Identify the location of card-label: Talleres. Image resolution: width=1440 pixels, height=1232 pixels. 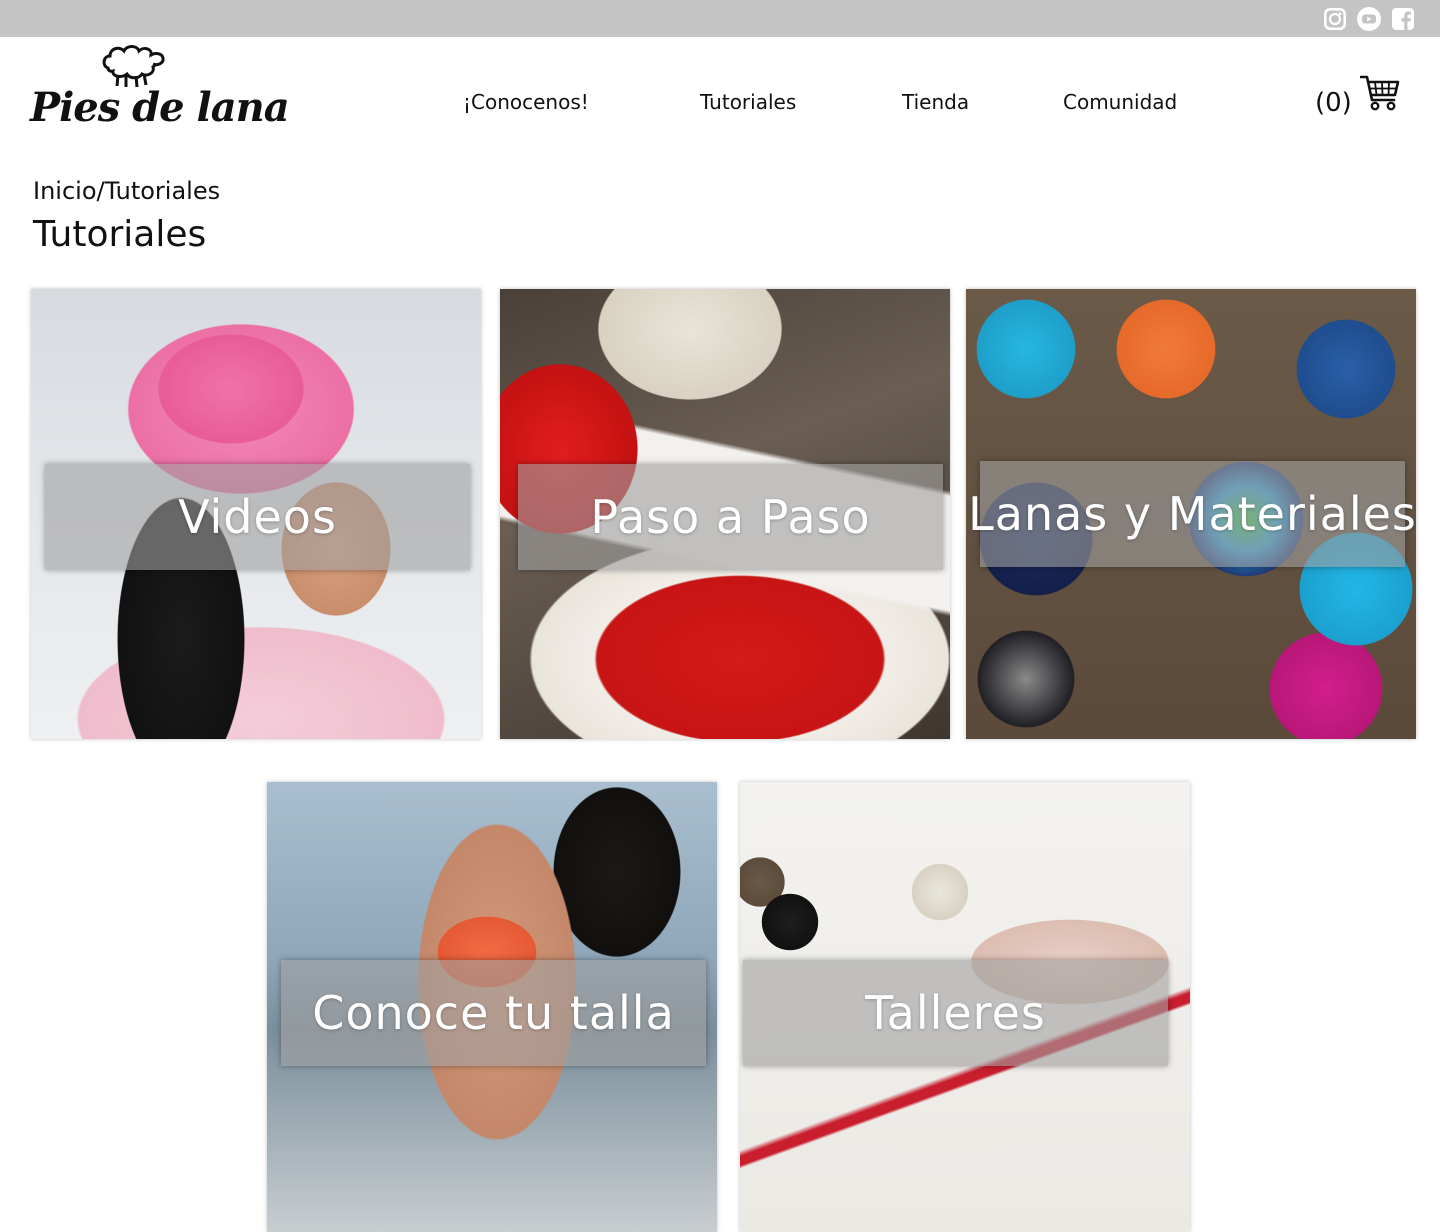
(955, 1013).